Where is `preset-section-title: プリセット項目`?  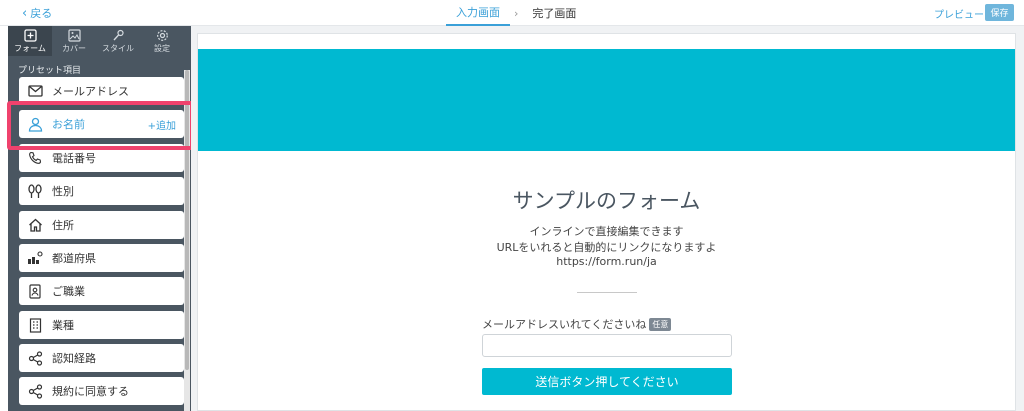
preset-section-title: プリセット項目 is located at coordinates (50, 71).